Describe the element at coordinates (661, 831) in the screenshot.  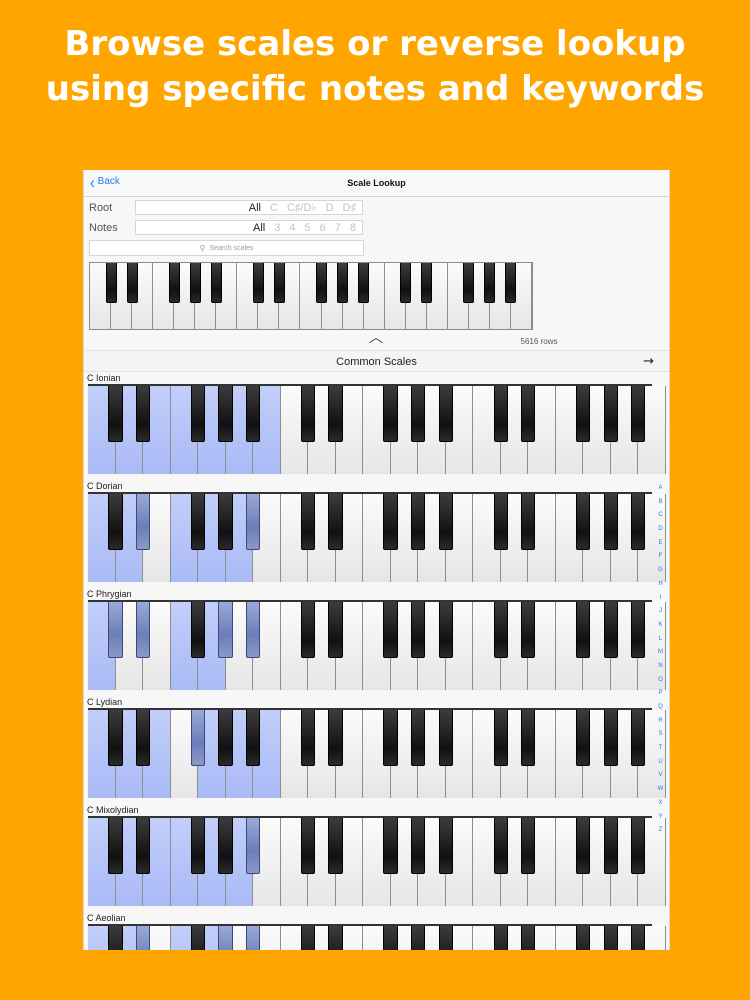
I see `alphabet-index-letter: Z` at that location.